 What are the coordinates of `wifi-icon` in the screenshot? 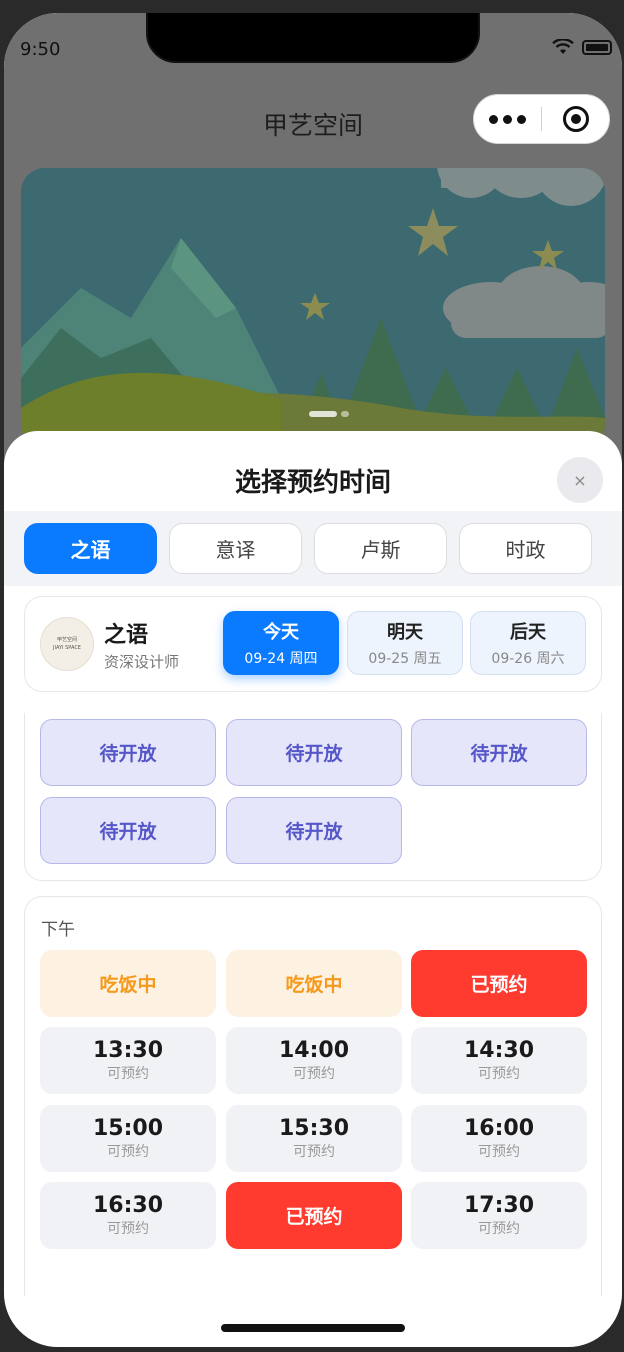 It's located at (563, 46).